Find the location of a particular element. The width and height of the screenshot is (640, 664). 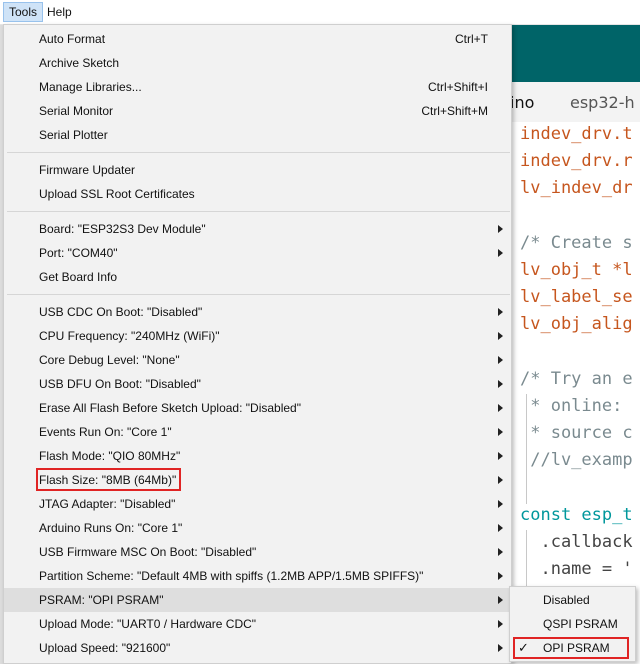

menu-item-label: Flash Mode: "QIO 80MHz" is located at coordinates (110, 456).